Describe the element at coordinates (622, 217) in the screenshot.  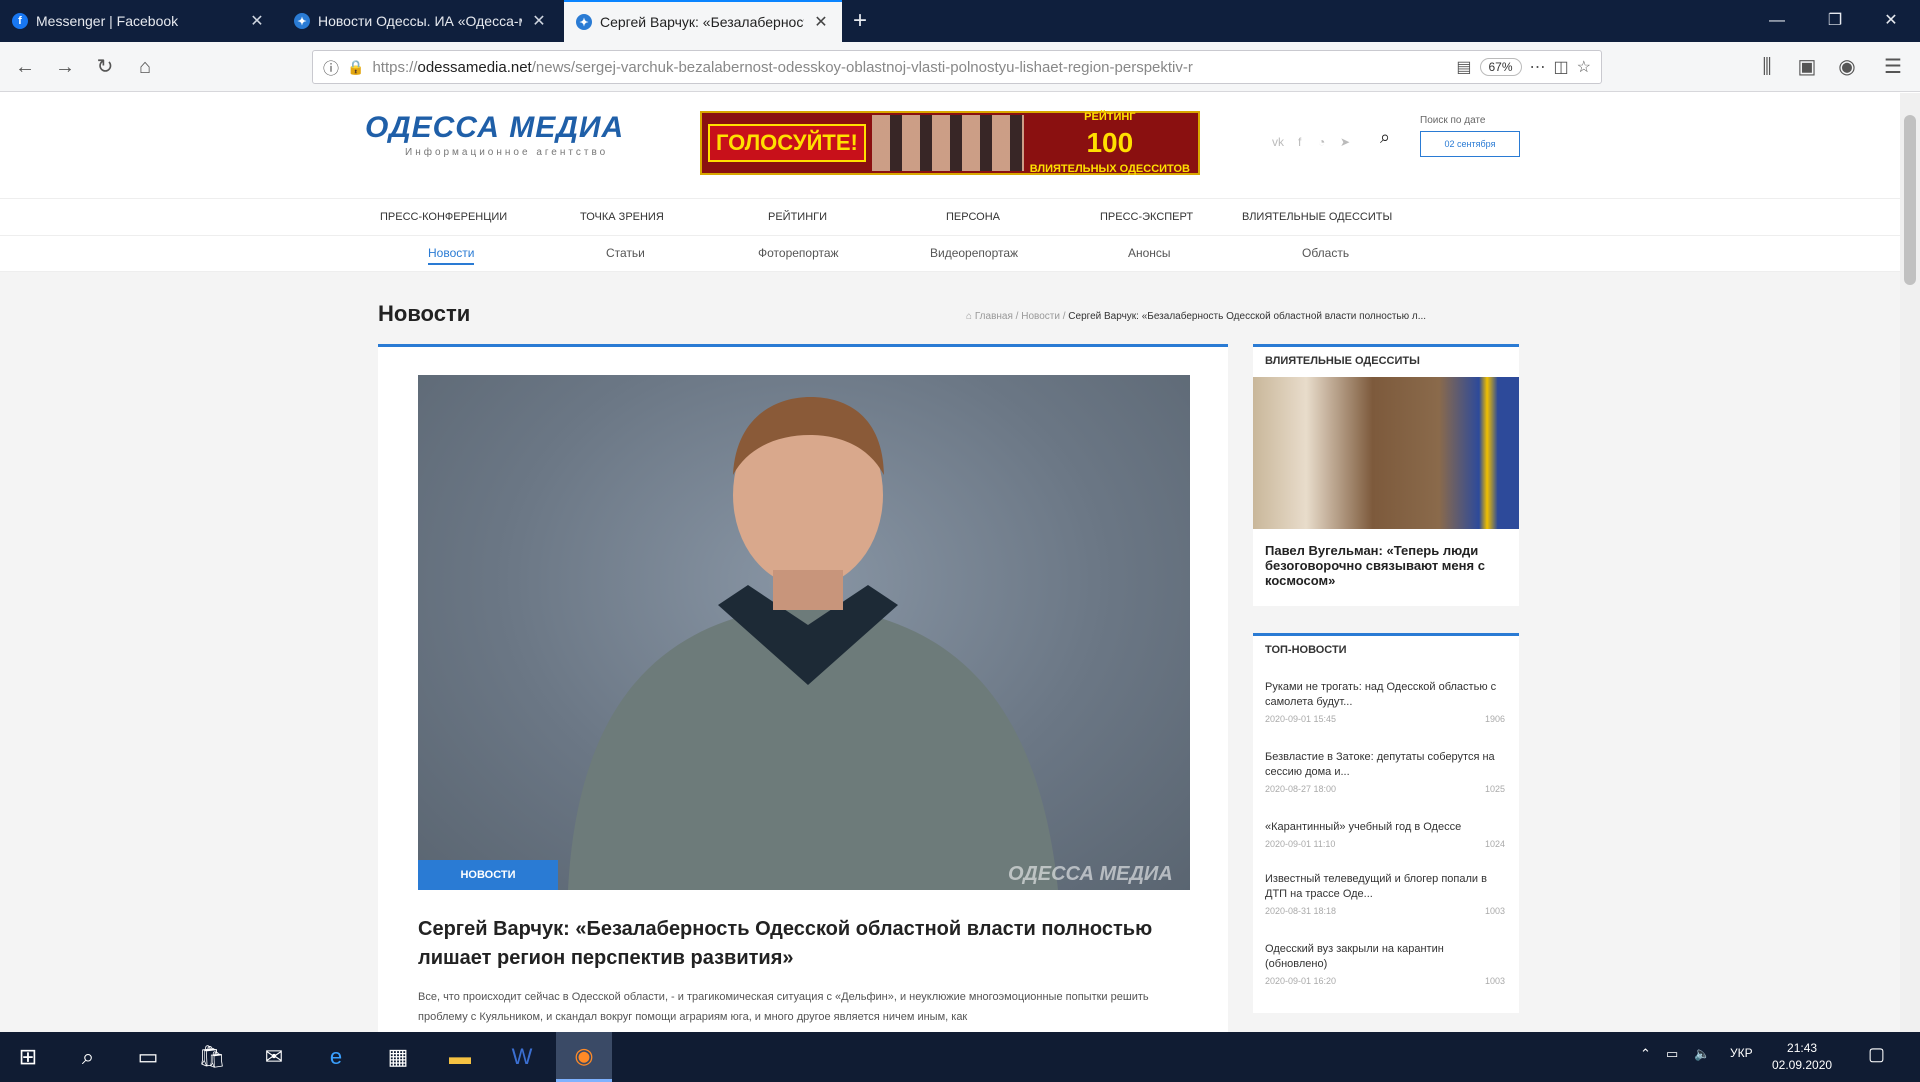
I see `menu-item-point-of-view: ТОЧКА ЗРЕНИЯ` at that location.